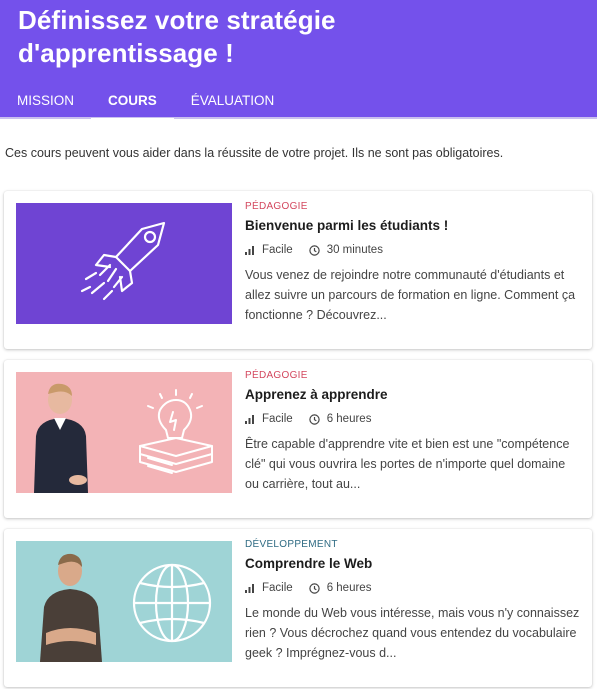 The image size is (597, 689). I want to click on lightbulb-books-icon, so click(176, 431).